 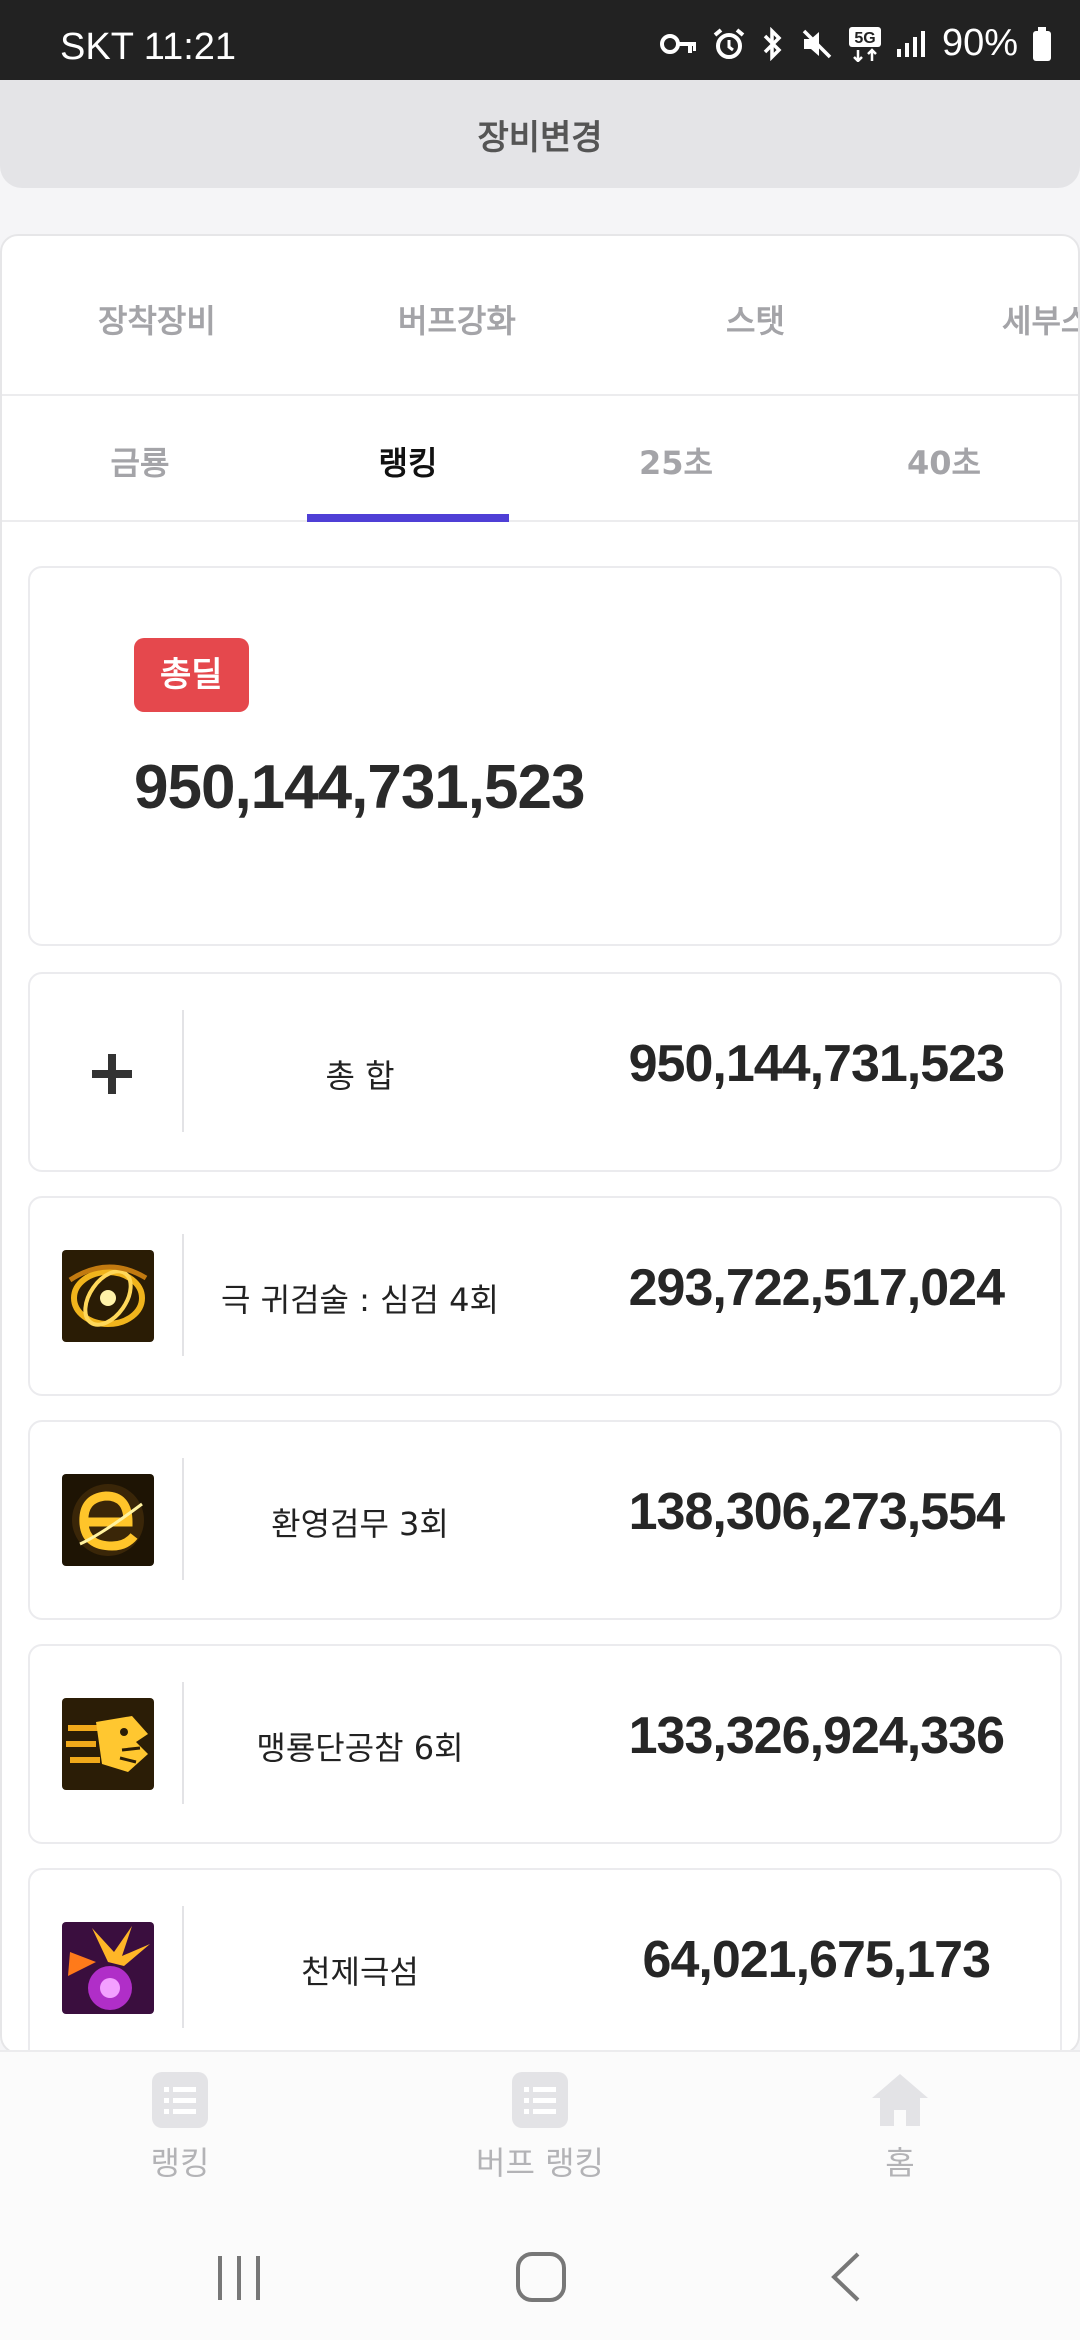 What do you see at coordinates (540, 459) in the screenshot?
I see `secondary-tabs: 금룡 랭킹 25초 40초` at bounding box center [540, 459].